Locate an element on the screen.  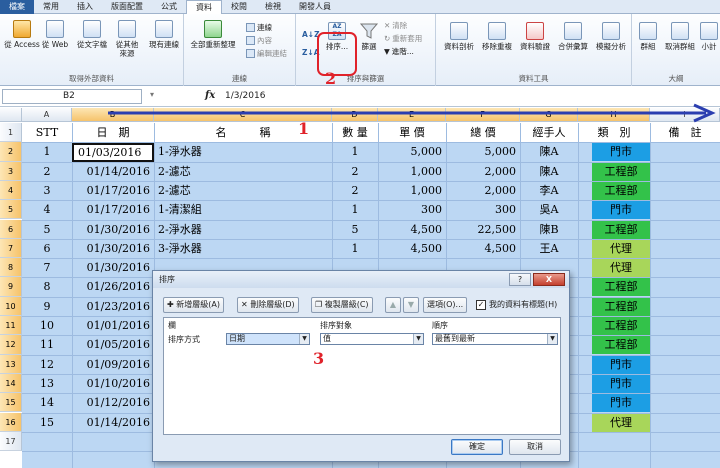
tab-developer: 開發人員 is located at coordinates (315, 7).